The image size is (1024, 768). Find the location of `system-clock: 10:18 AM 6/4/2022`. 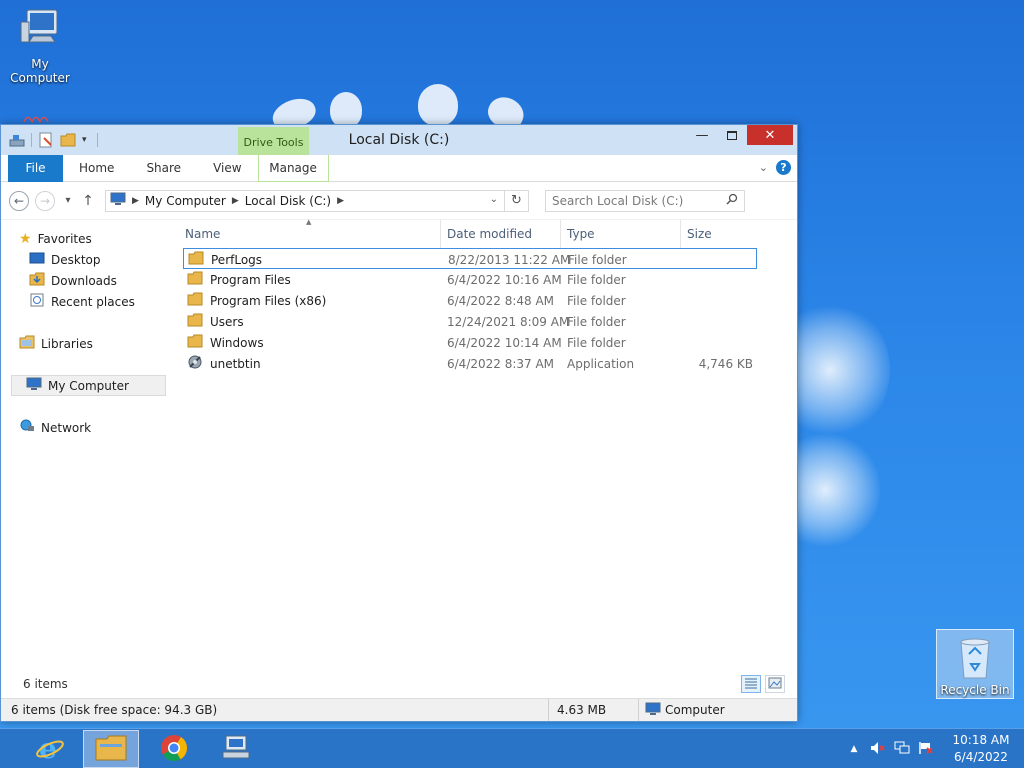

system-clock: 10:18 AM 6/4/2022 is located at coordinates (981, 749).